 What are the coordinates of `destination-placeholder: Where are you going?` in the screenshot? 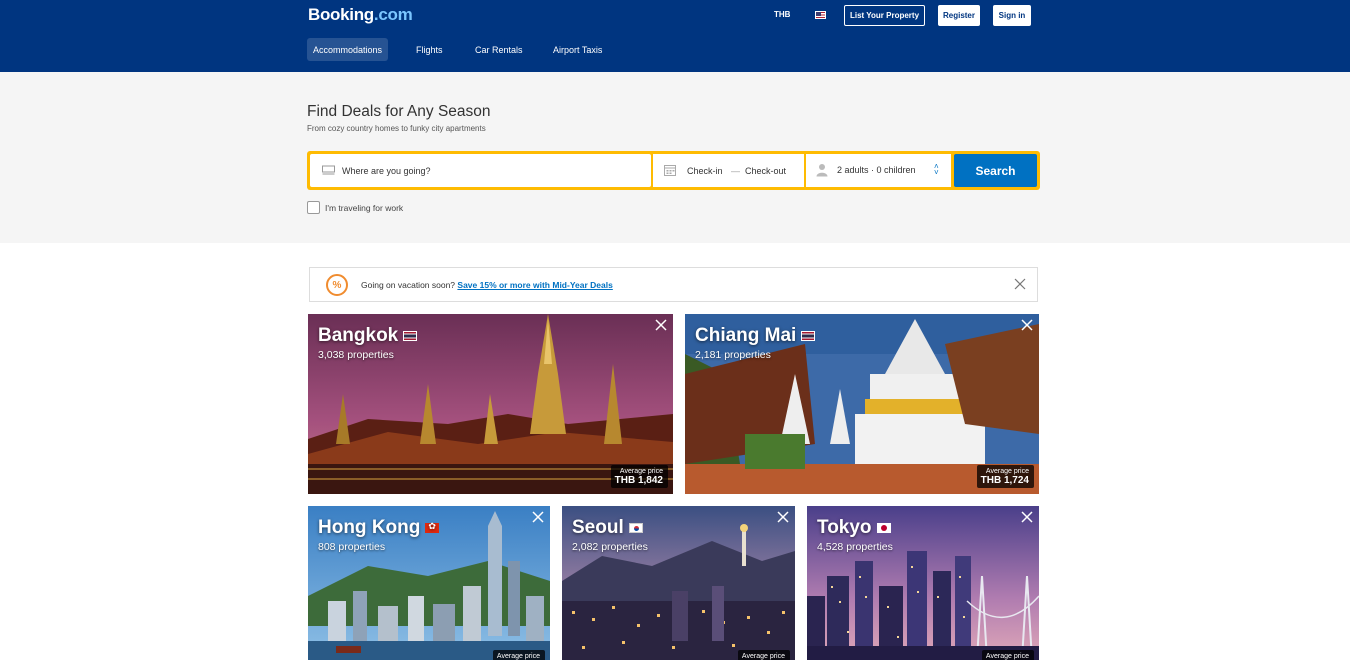 It's located at (386, 171).